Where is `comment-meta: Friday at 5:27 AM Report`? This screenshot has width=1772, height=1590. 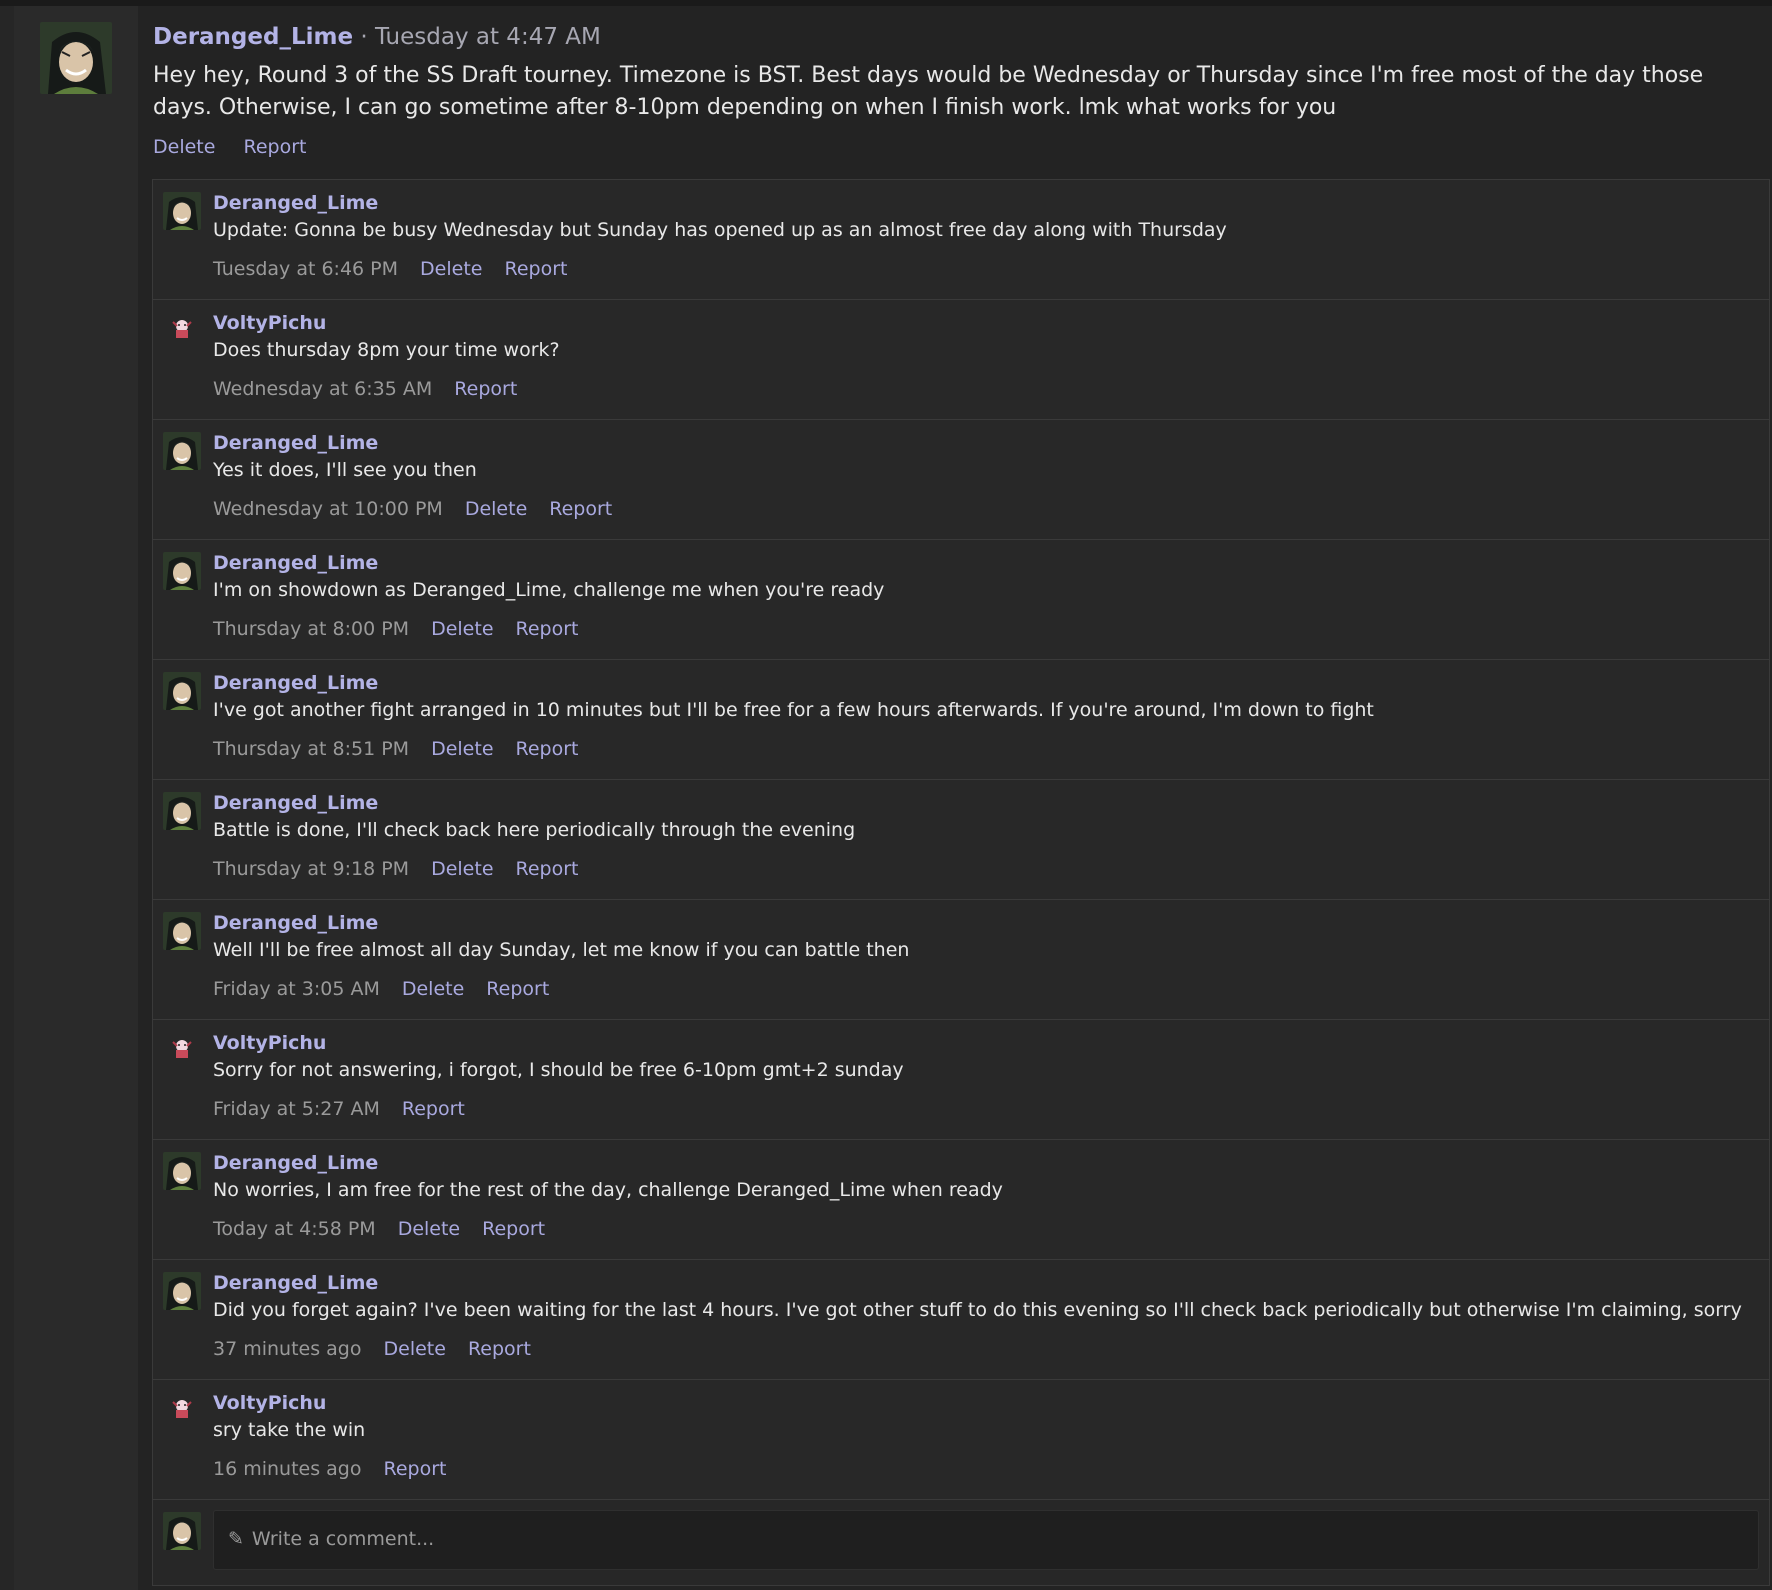 comment-meta: Friday at 5:27 AM Report is located at coordinates (983, 1109).